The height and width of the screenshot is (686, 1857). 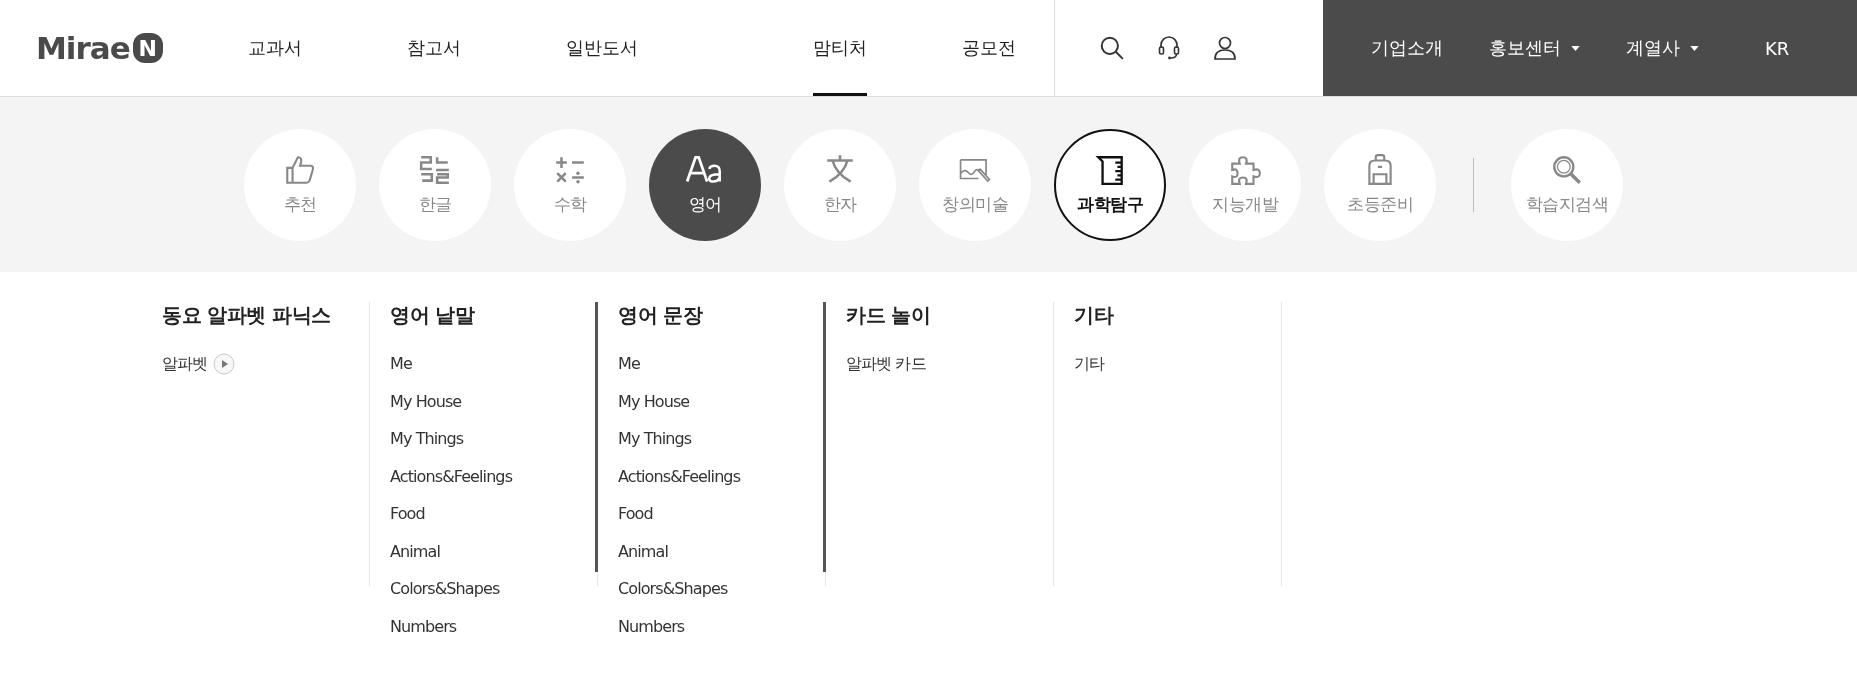 I want to click on nav-tab: 참고서, so click(x=434, y=48).